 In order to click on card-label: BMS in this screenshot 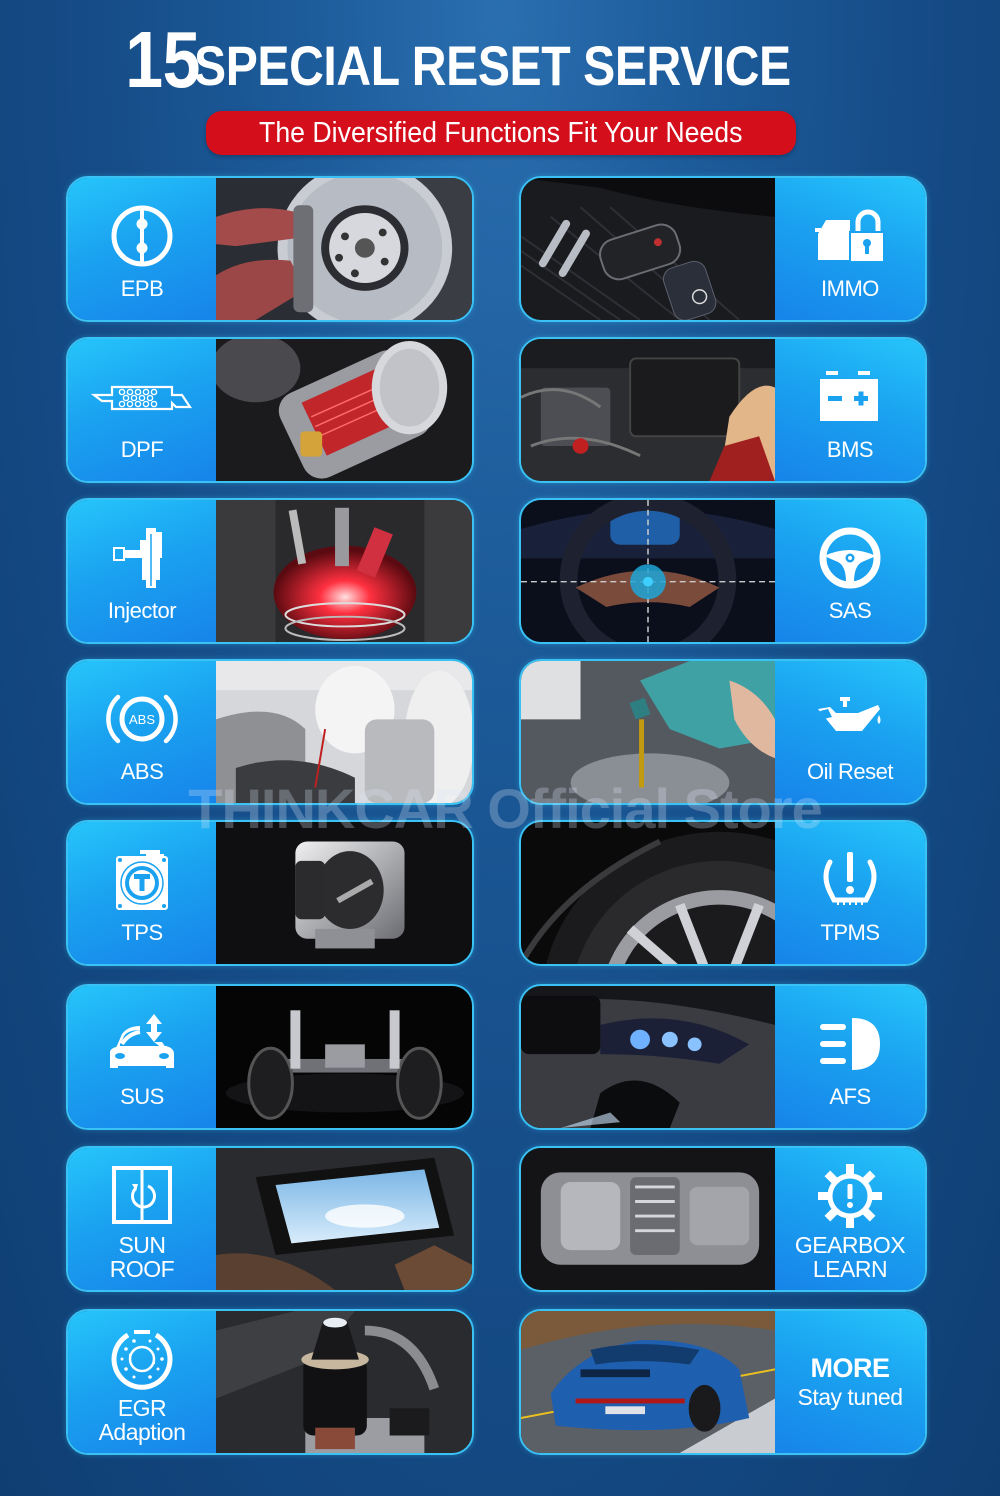, I will do `click(850, 449)`.